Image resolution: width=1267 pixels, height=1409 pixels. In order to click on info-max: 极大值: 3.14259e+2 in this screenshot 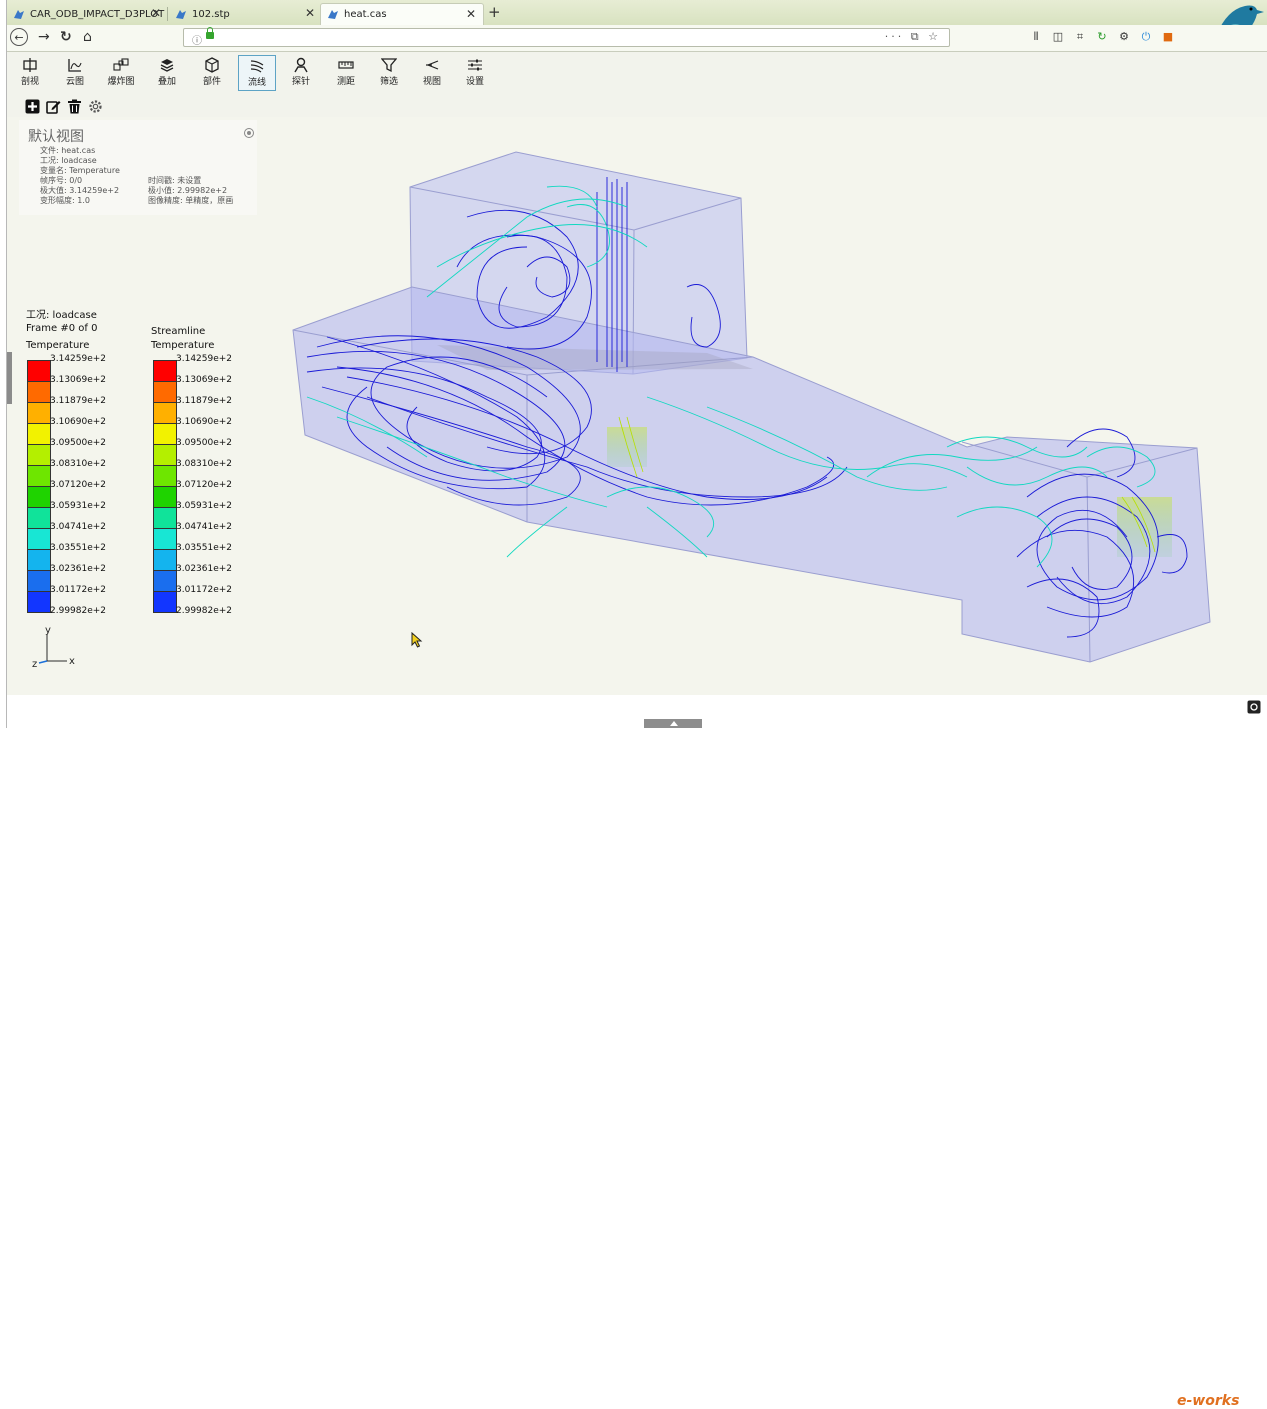, I will do `click(80, 190)`.